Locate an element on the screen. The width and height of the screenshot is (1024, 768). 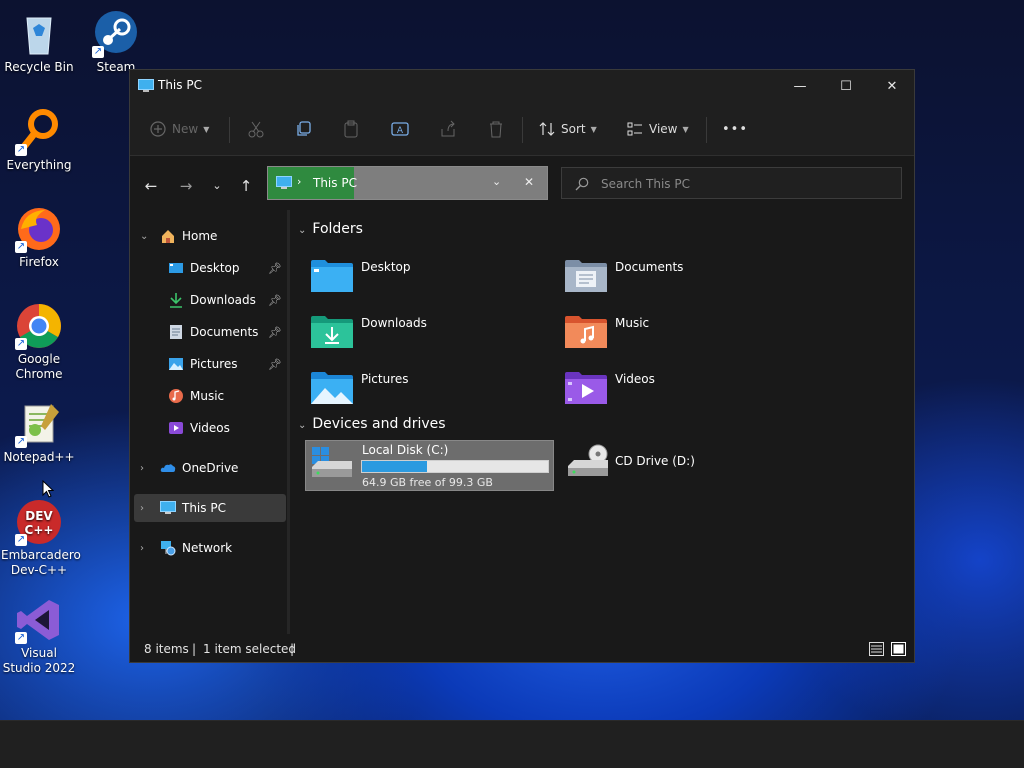
chevron-down-icon: ▼ is located at coordinates (206, 129).